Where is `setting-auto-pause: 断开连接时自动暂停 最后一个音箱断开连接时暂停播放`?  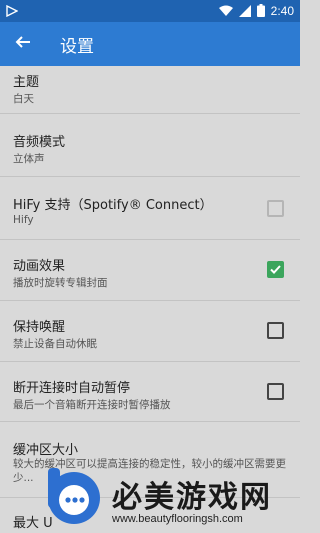
setting-auto-pause: 断开连接时自动暂停 最后一个音箱断开连接时暂停播放 is located at coordinates (150, 392).